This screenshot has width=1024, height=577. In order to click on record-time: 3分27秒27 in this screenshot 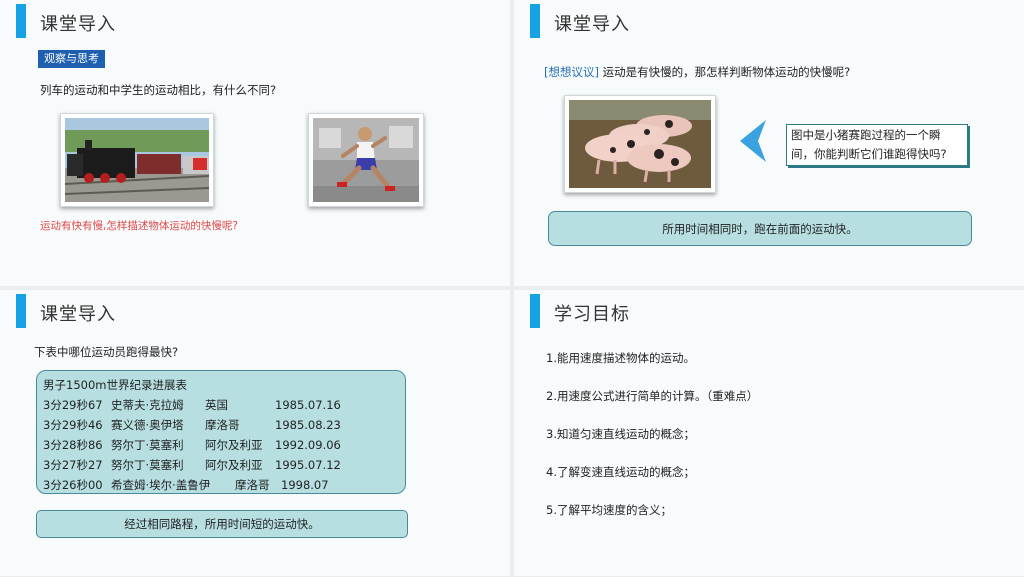, I will do `click(73, 465)`.